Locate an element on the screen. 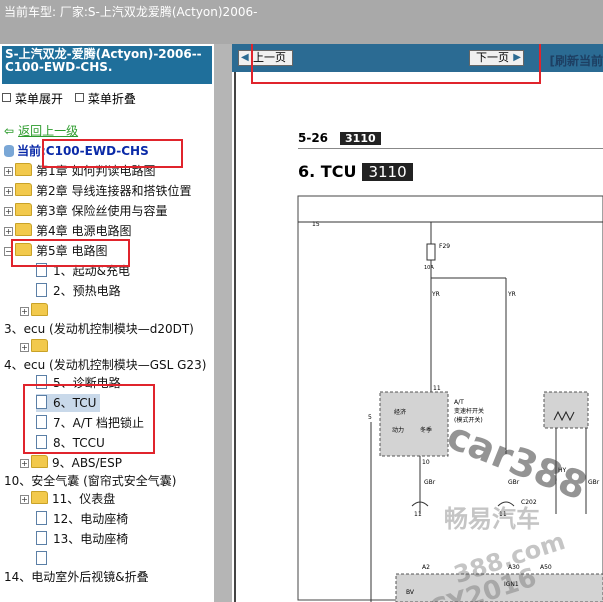 This screenshot has width=603, height=602. diagram-label: A/T is located at coordinates (459, 402).